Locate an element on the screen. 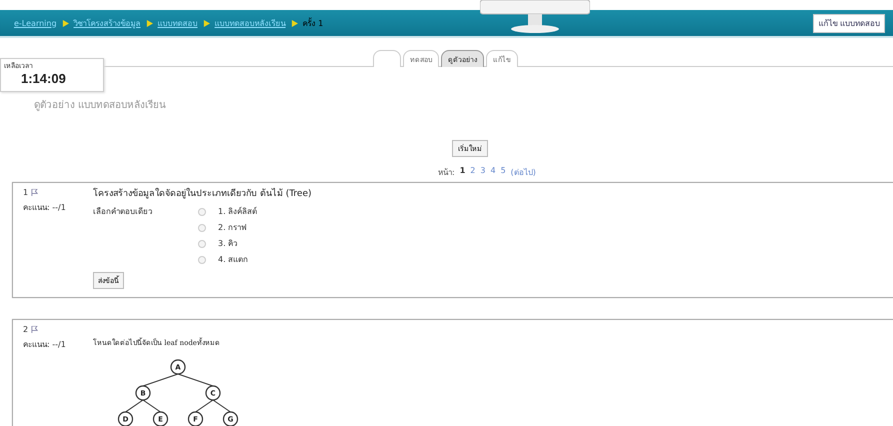  timer-value: 1:14:09 is located at coordinates (43, 78).